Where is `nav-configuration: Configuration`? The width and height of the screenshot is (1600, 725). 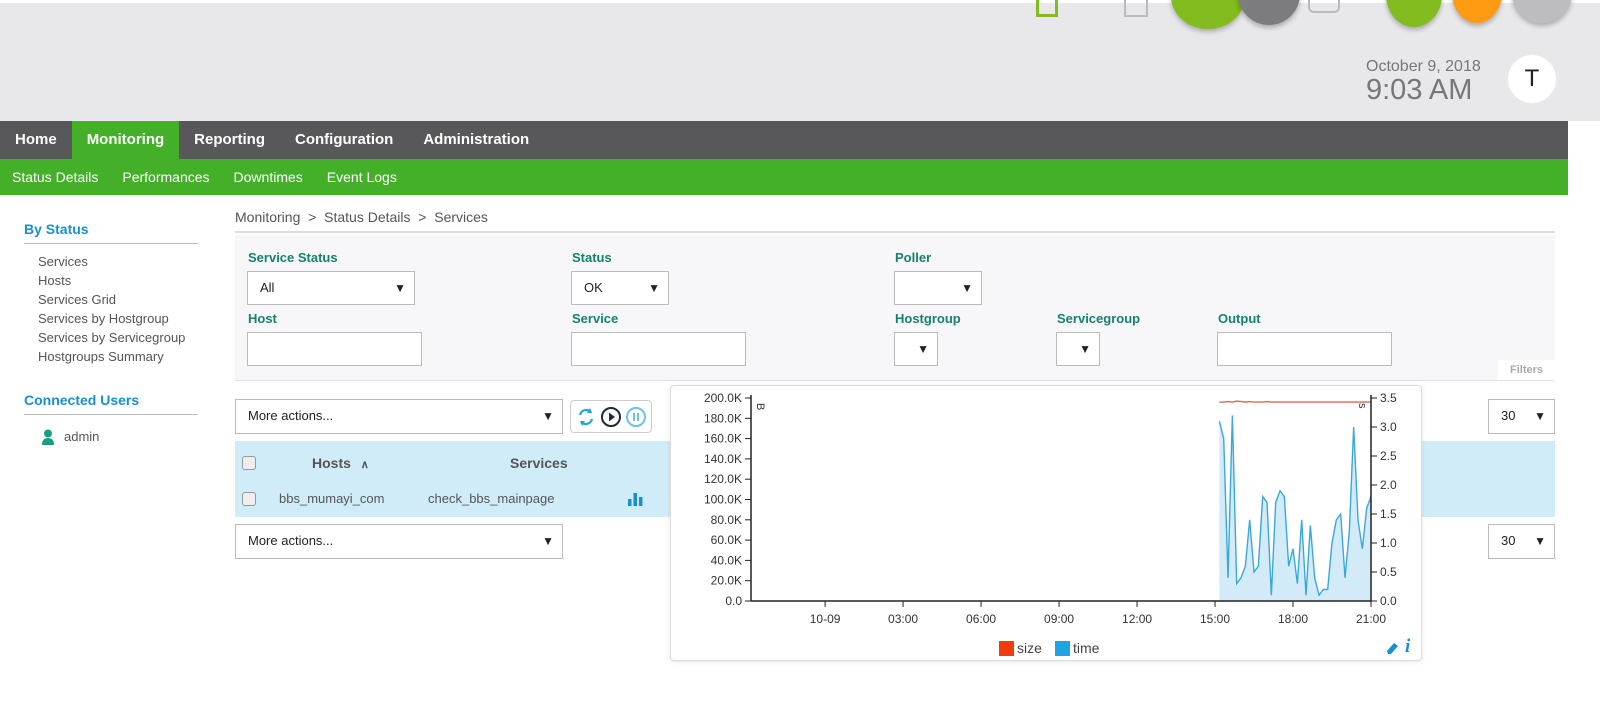
nav-configuration: Configuration is located at coordinates (344, 140).